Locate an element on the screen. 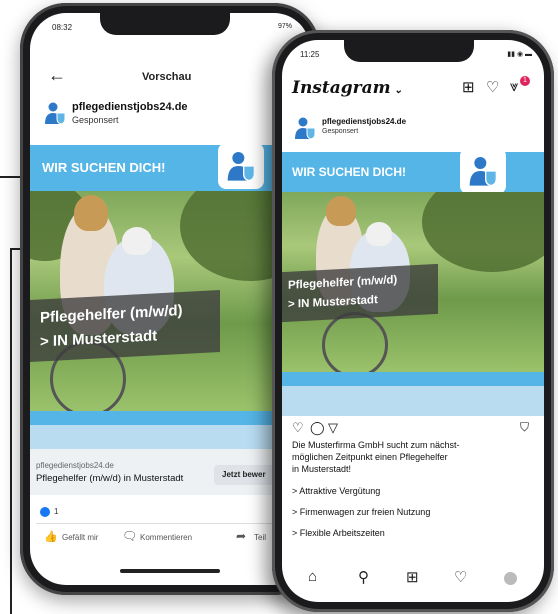 Image resolution: width=558 pixels, height=614 pixels. ig-page-name: pflegedienstjobs24.de is located at coordinates (364, 121).